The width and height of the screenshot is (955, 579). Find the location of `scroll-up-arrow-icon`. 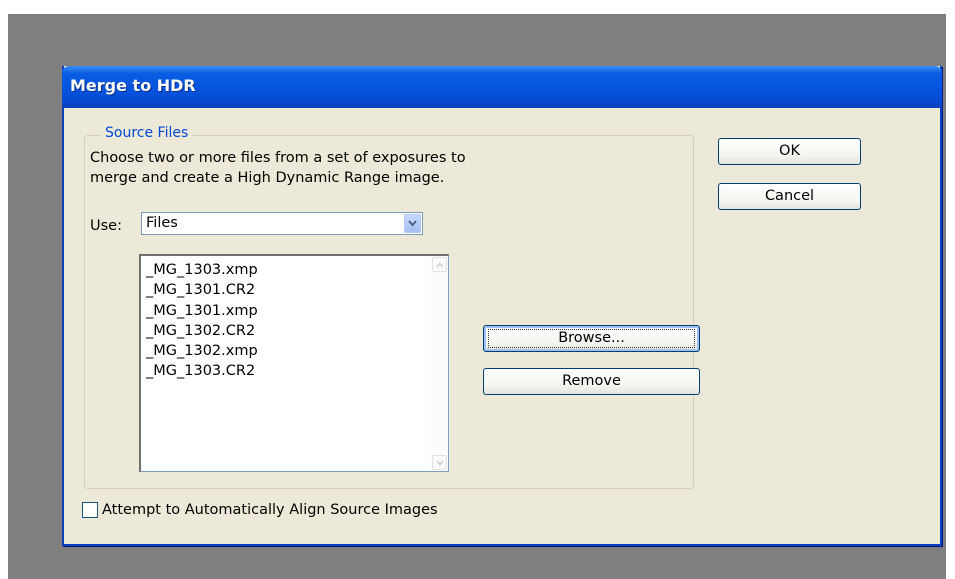

scroll-up-arrow-icon is located at coordinates (439, 264).